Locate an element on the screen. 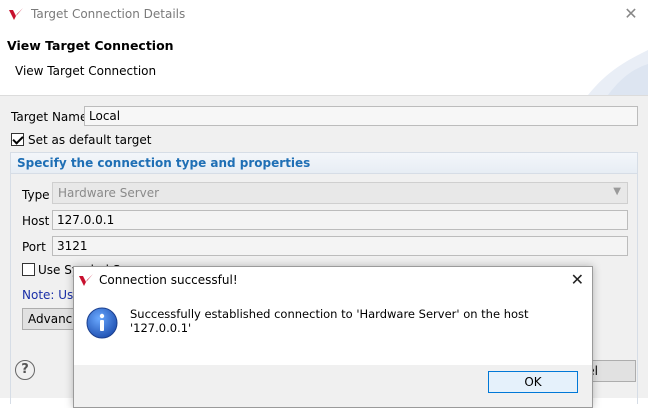 Image resolution: width=648 pixels, height=408 pixels. close-icon: ✕ is located at coordinates (631, 14).